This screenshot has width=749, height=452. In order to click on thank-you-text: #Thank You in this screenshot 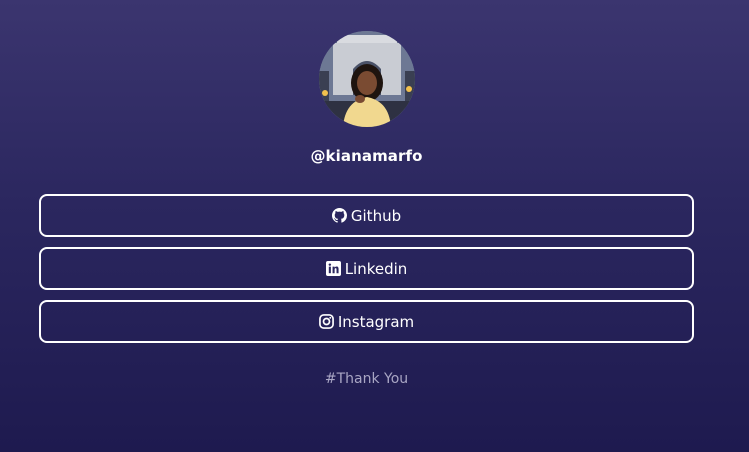, I will do `click(366, 379)`.